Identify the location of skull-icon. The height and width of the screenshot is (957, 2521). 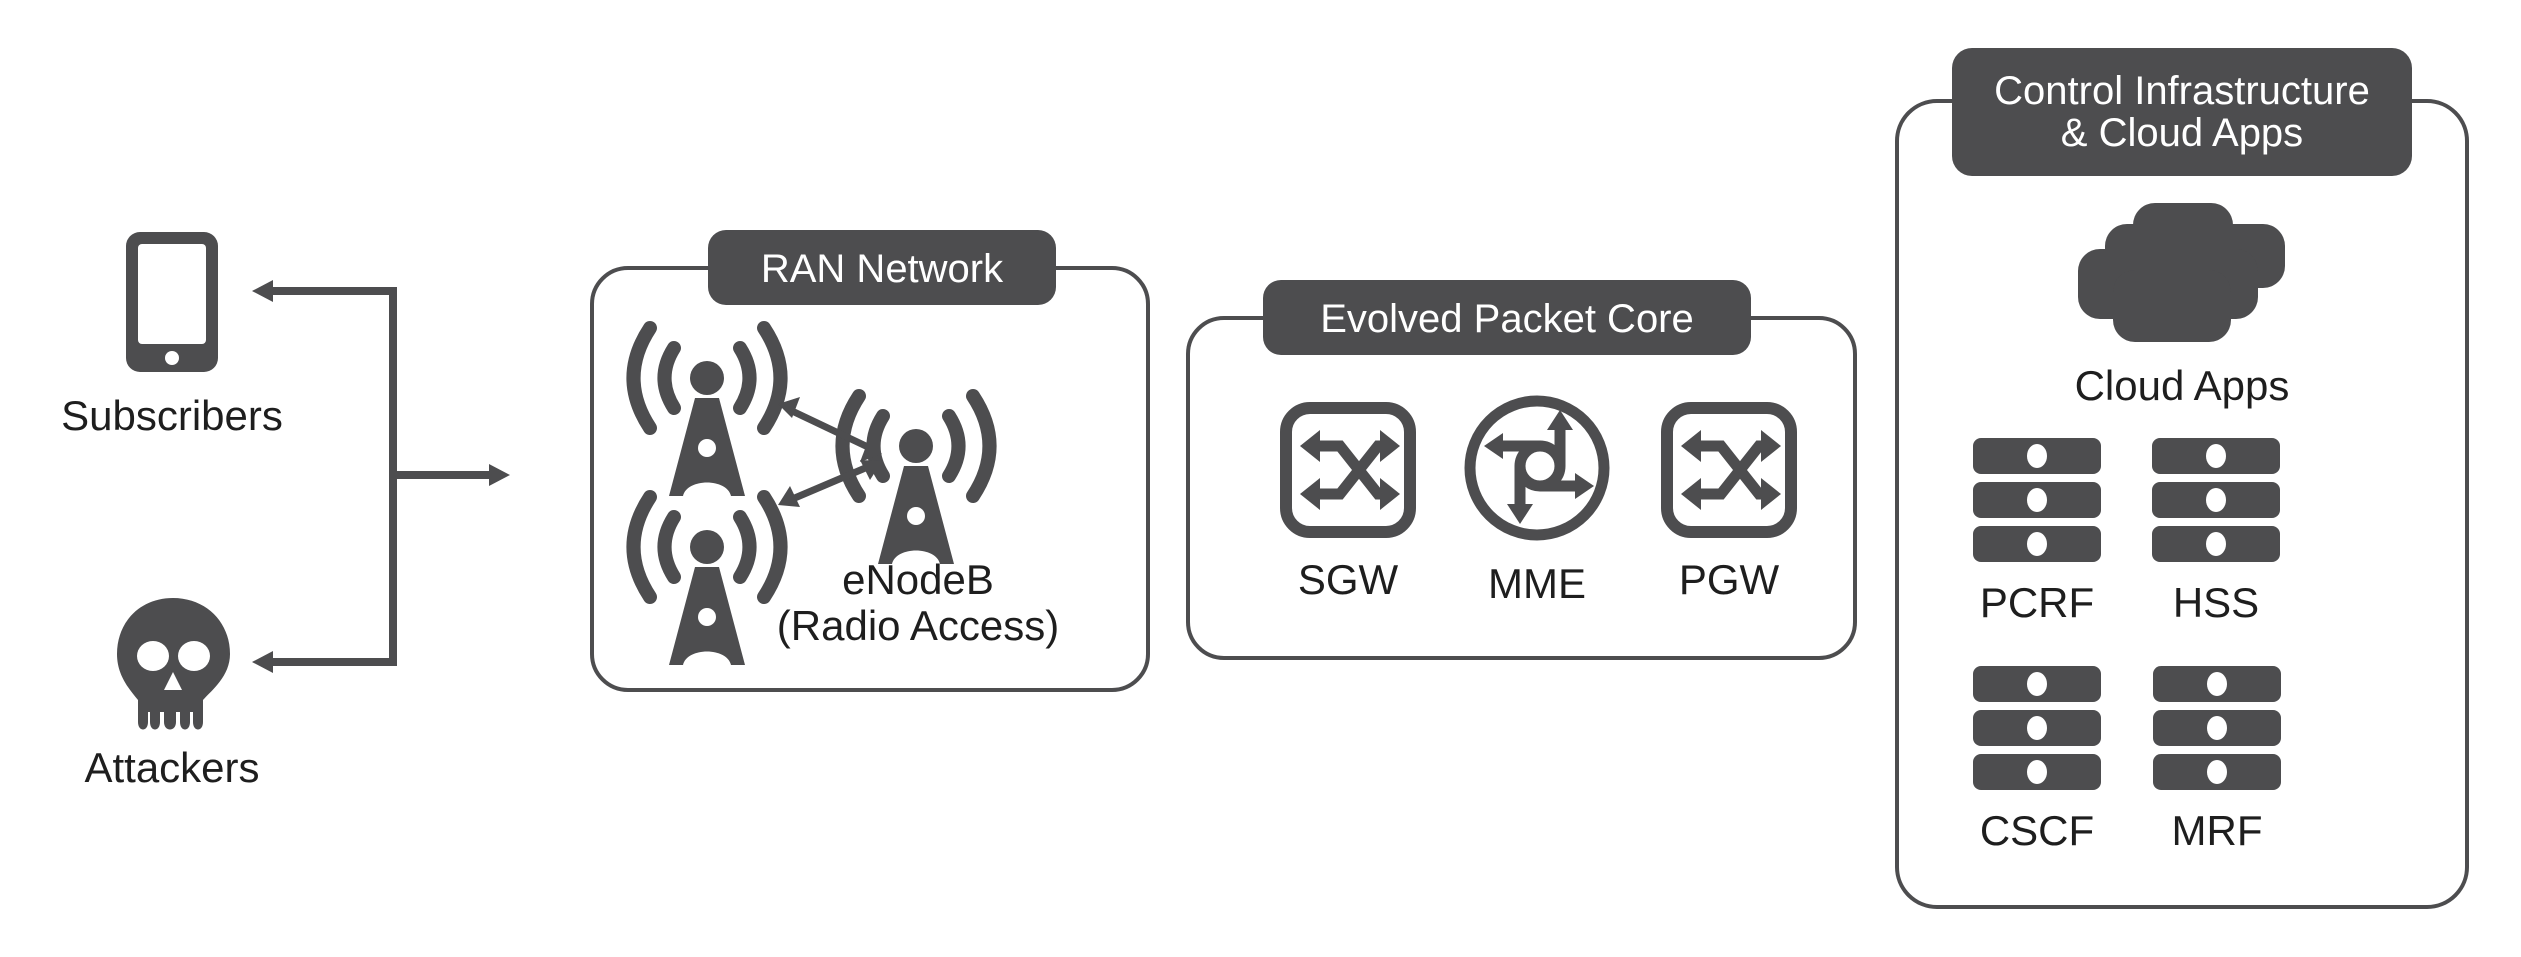
(173, 664).